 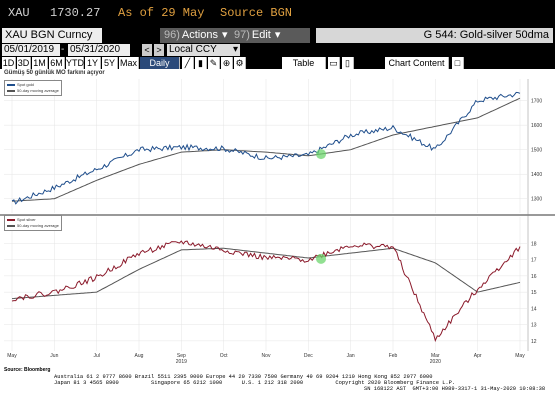 What do you see at coordinates (240, 63) in the screenshot?
I see `settings-tool-icon: ⚙` at bounding box center [240, 63].